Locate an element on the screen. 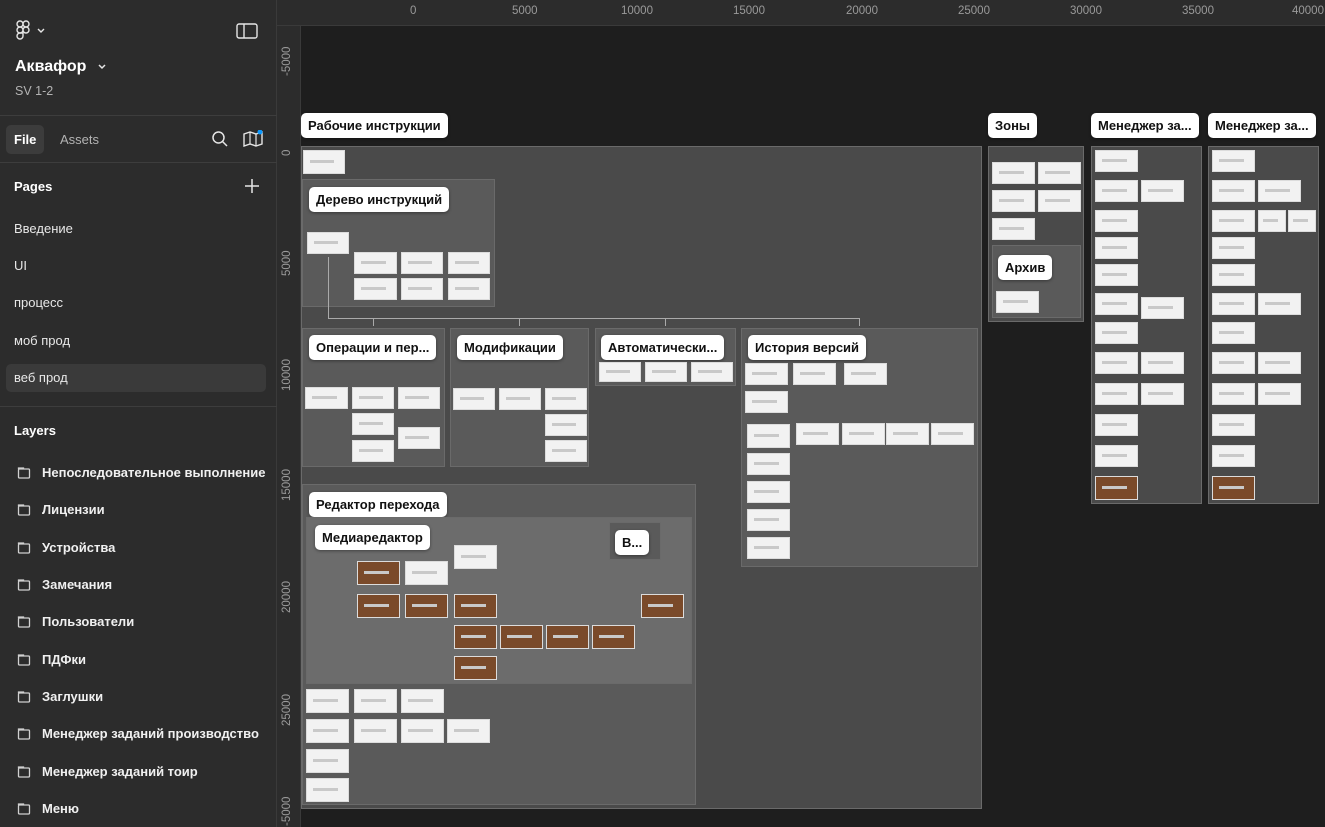 The width and height of the screenshot is (1325, 827). page-item: UI is located at coordinates (136, 266).